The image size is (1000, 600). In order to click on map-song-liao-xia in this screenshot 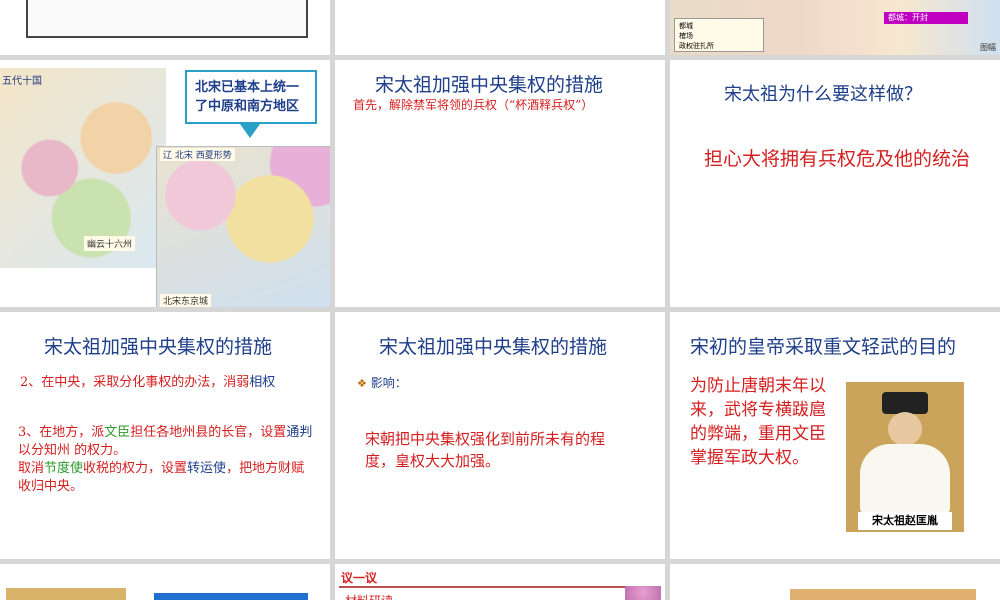, I will do `click(243, 226)`.